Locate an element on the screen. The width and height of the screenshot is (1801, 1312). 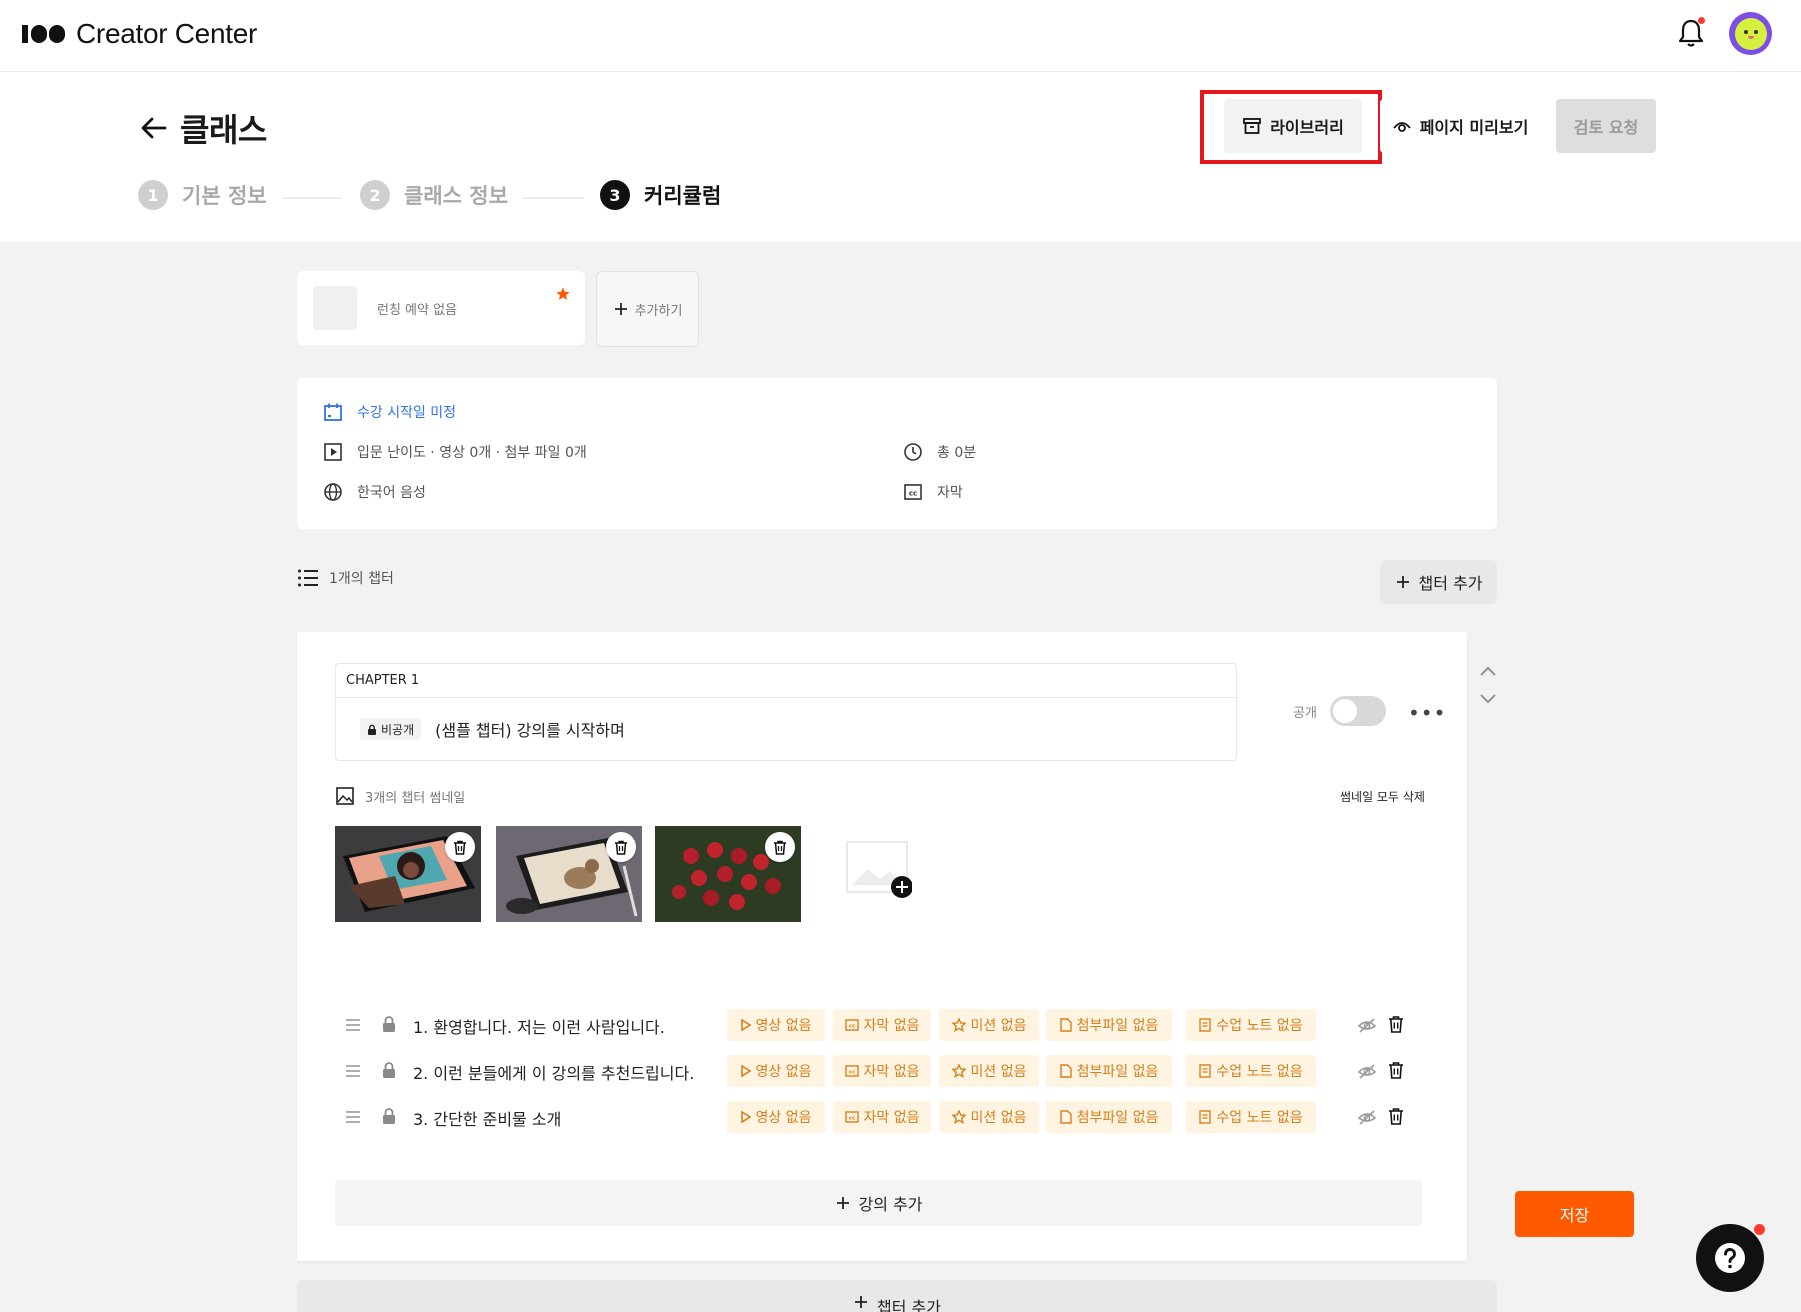
language-row: 한국어 음성 is located at coordinates (374, 492).